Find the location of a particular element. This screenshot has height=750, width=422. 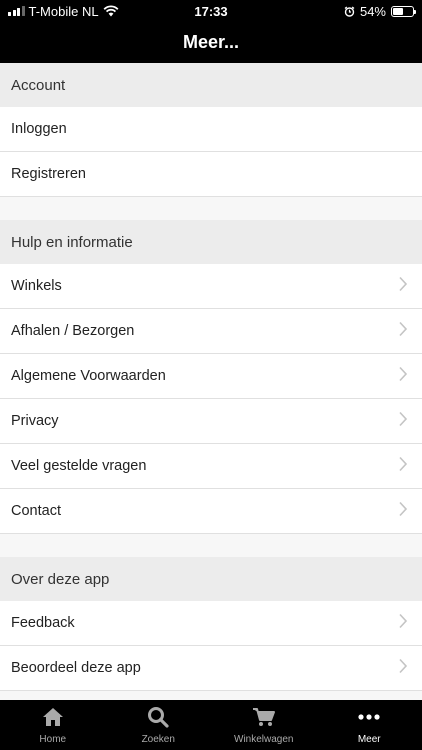

menu-item-veel-gestelde-vragen: Veel gestelde vragen is located at coordinates (211, 466).